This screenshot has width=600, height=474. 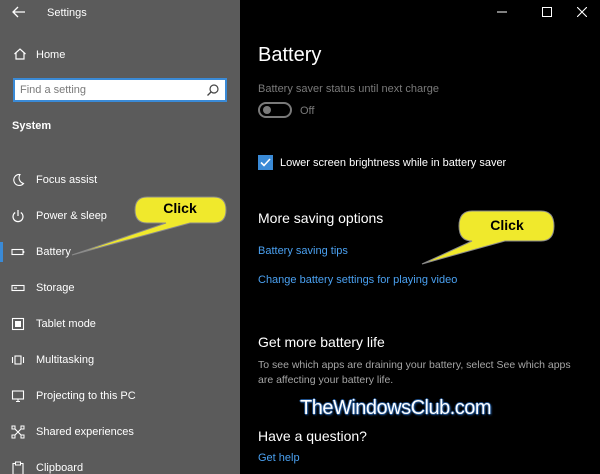 What do you see at coordinates (120, 56) in the screenshot?
I see `sidebar-home: Home` at bounding box center [120, 56].